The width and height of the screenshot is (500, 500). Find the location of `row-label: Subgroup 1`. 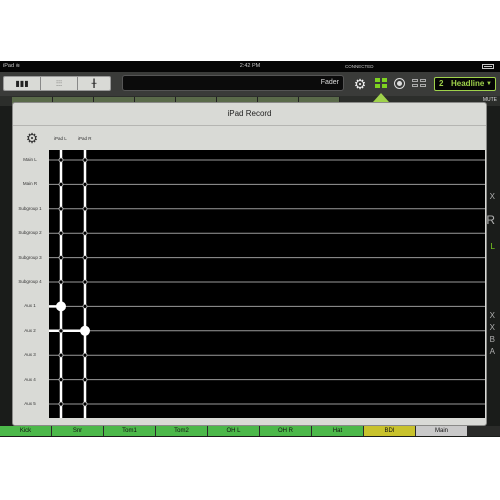

row-label: Subgroup 1 is located at coordinates (30, 208).